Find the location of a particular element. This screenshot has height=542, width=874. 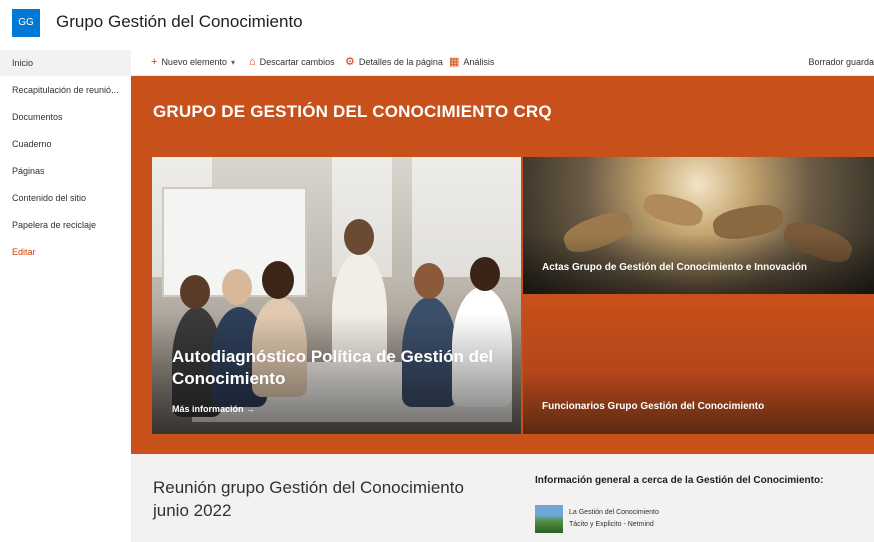

nav-item-cuaderno: Cuaderno is located at coordinates (65, 144).